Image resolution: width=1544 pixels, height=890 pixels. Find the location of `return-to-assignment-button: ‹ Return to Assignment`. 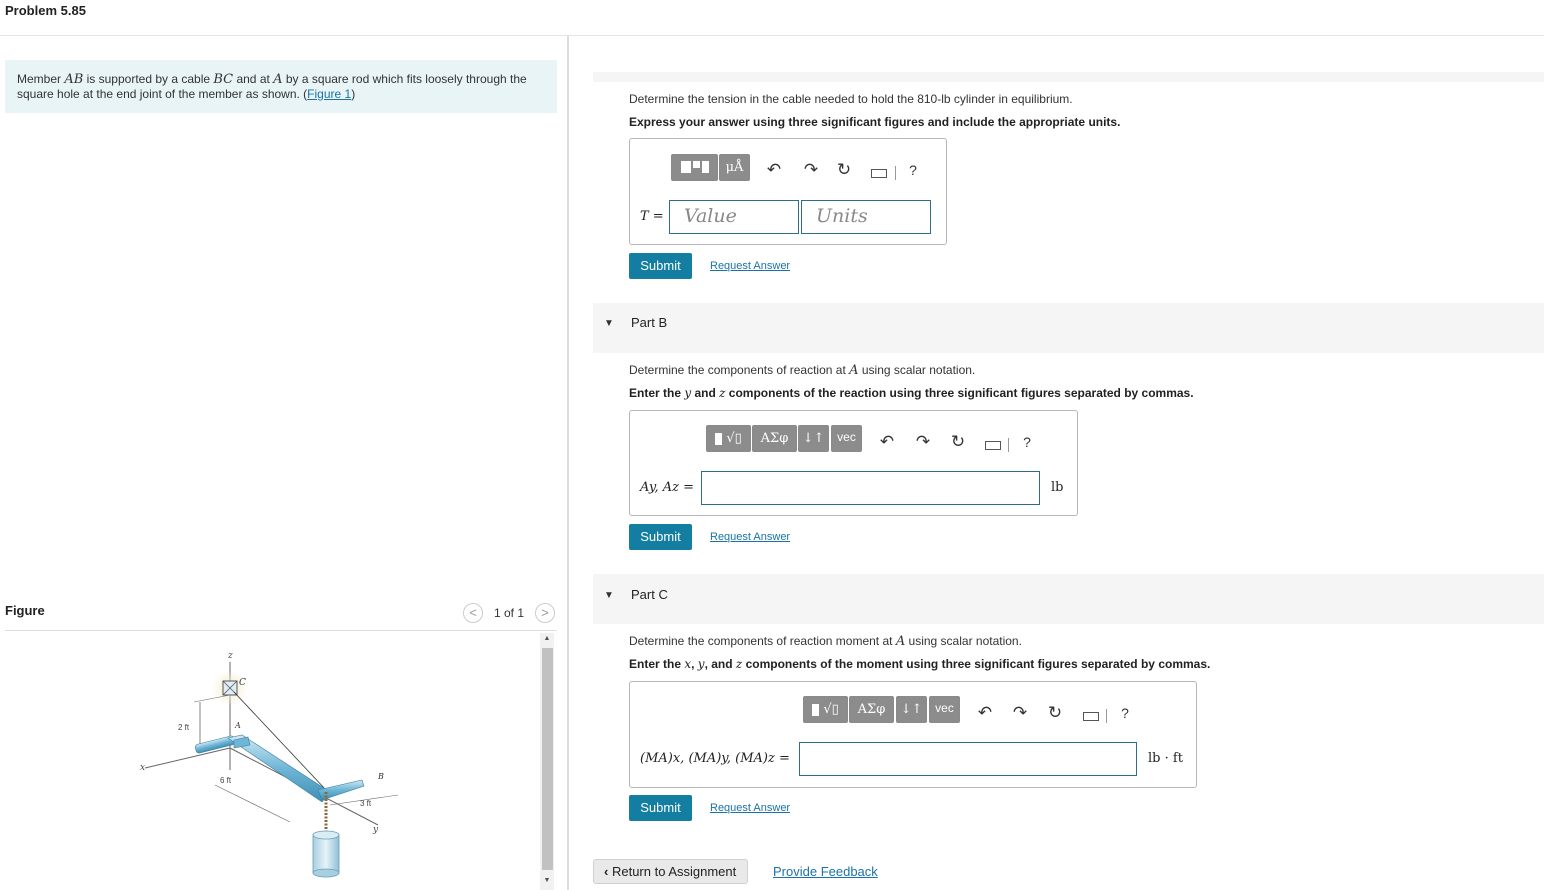

return-to-assignment-button: ‹ Return to Assignment is located at coordinates (670, 871).